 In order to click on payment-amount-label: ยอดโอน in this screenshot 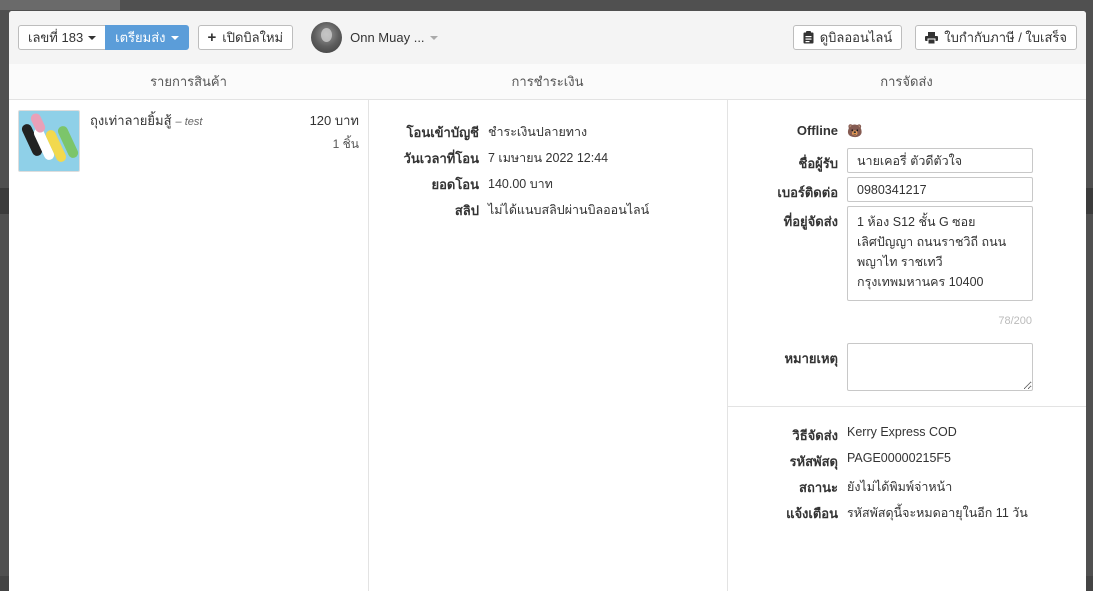, I will do `click(455, 184)`.